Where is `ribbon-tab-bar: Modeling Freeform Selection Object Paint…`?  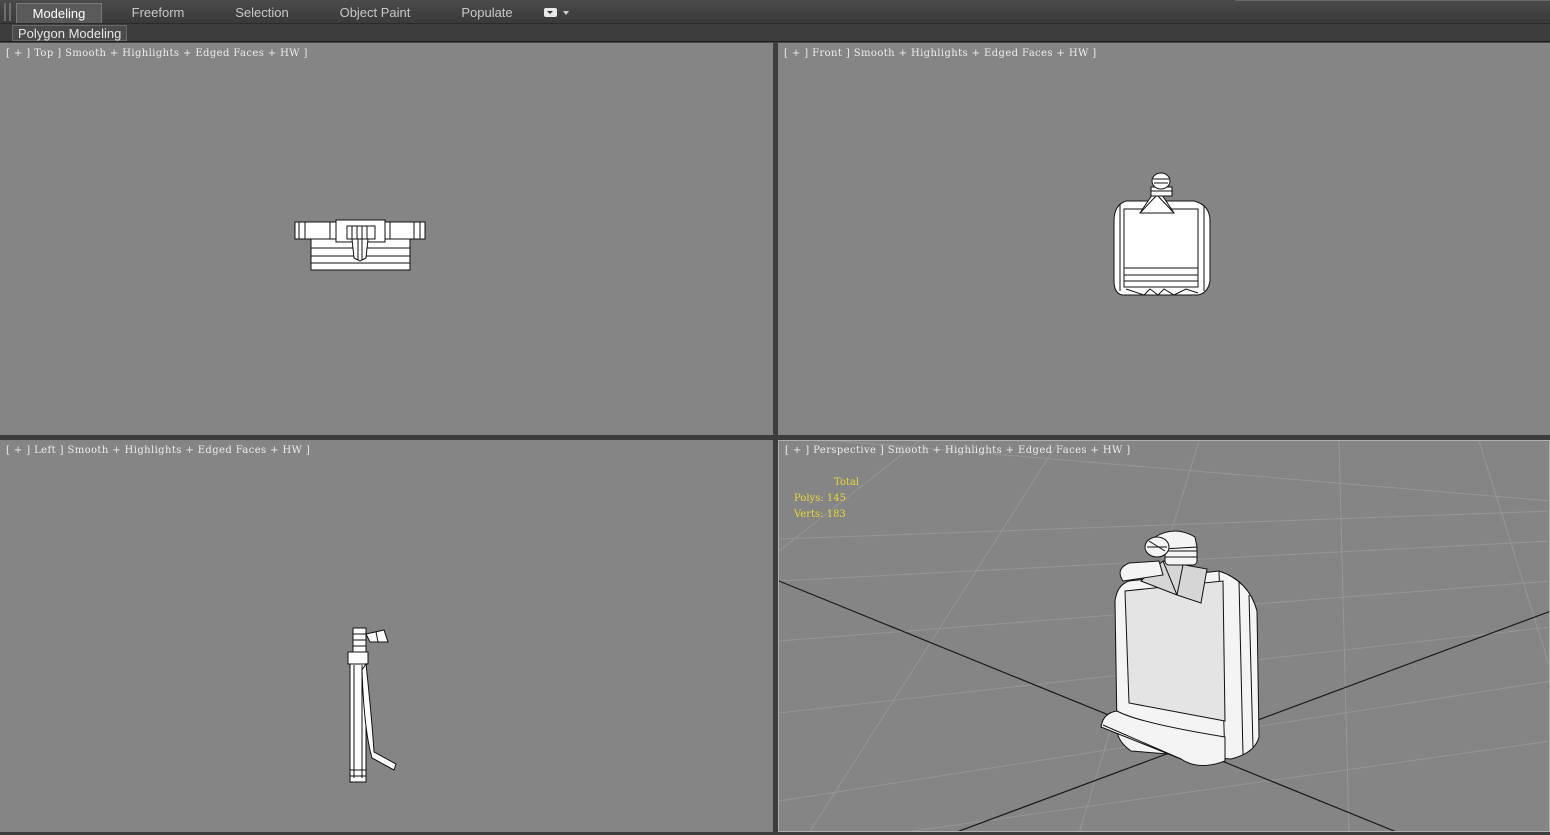
ribbon-tab-bar: Modeling Freeform Selection Object Paint… is located at coordinates (775, 12).